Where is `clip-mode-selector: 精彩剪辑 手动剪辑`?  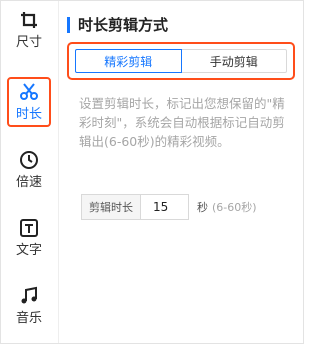
clip-mode-selector: 精彩剪辑 手动剪辑 is located at coordinates (181, 61).